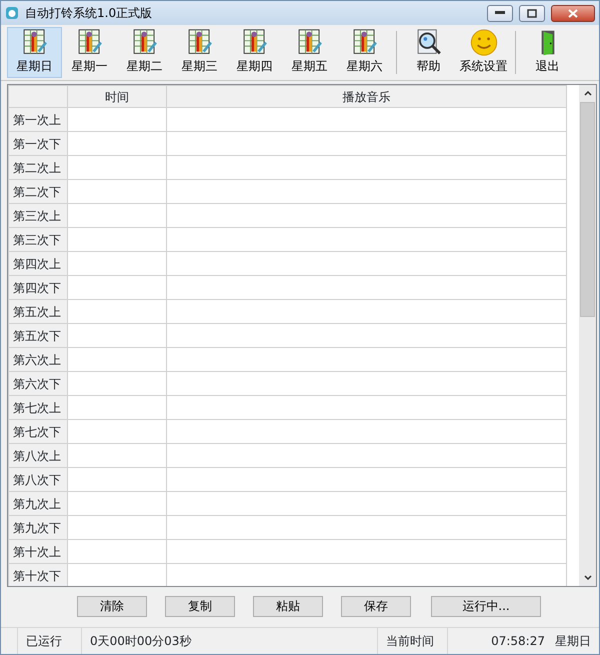  Describe the element at coordinates (38, 408) in the screenshot. I see `row-header: 第七次上` at that location.